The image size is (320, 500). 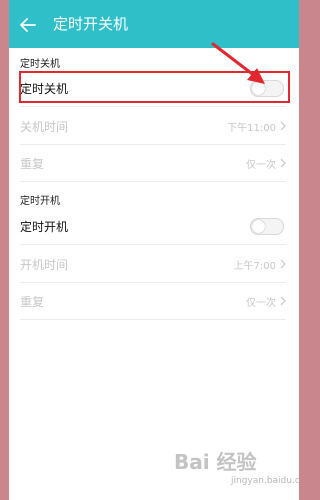 I want to click on back-button, so click(x=28, y=25).